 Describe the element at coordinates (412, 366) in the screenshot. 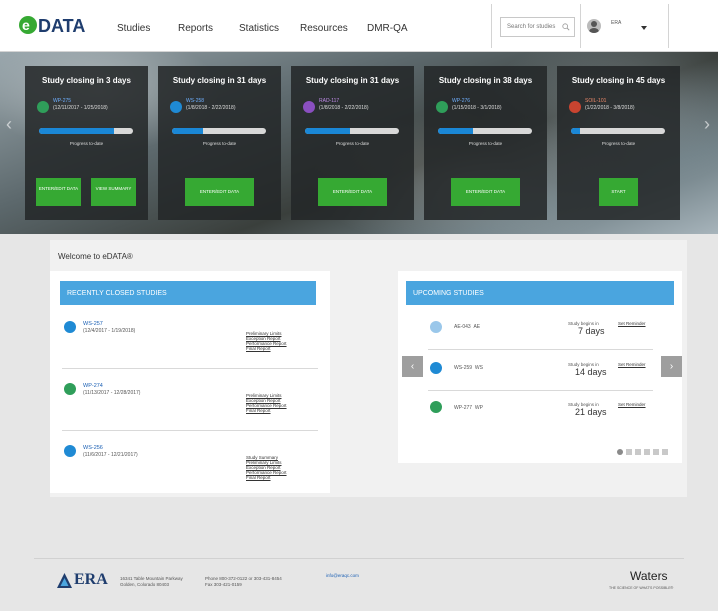

I see `carousel-prev-button: ‹` at that location.